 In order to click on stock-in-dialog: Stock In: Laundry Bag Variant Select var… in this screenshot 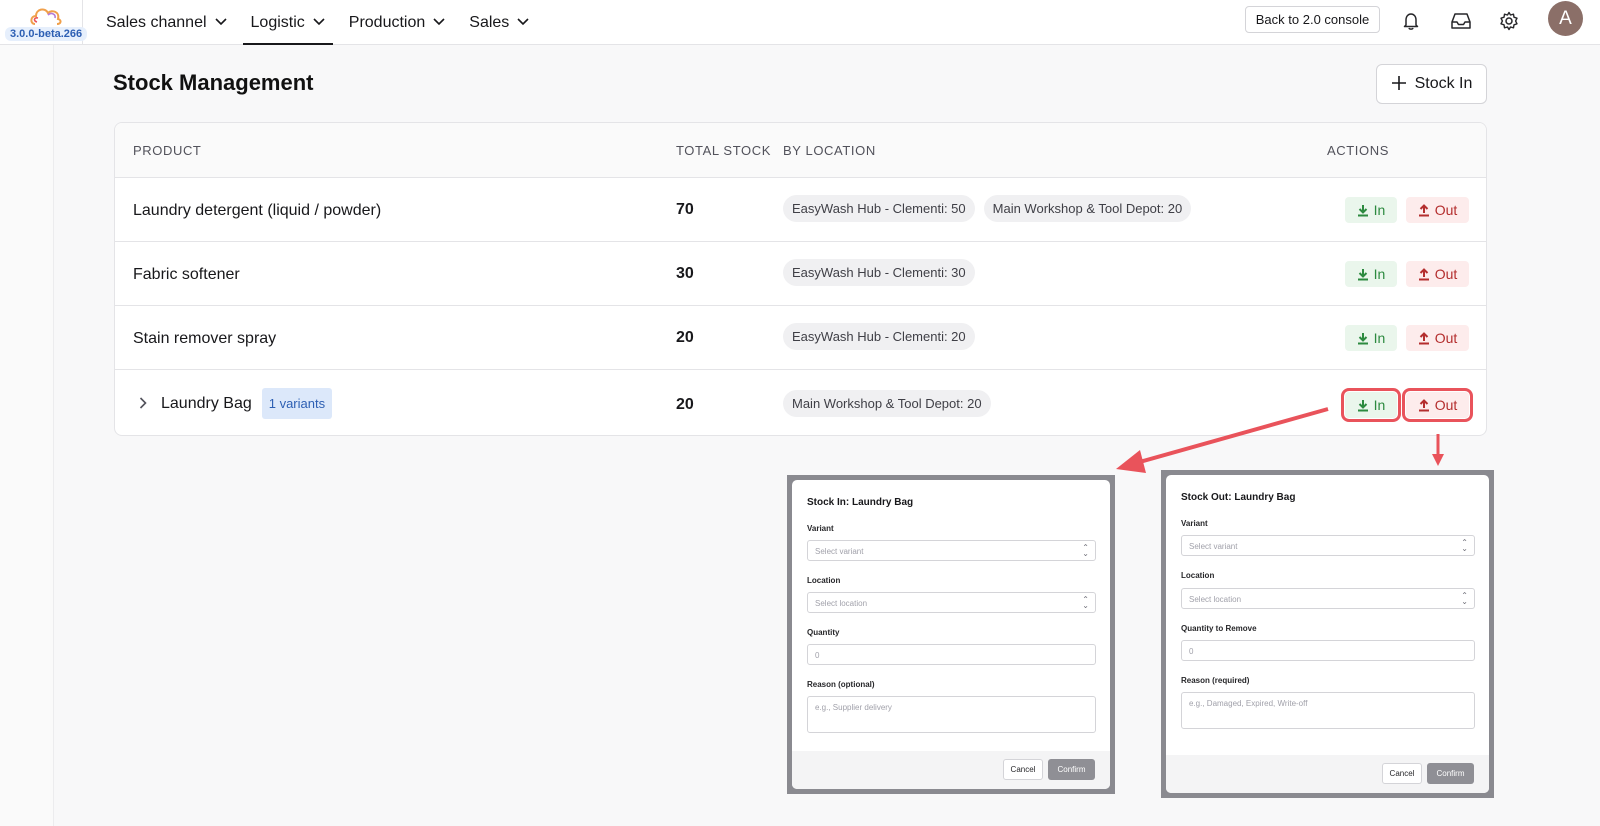, I will do `click(951, 634)`.